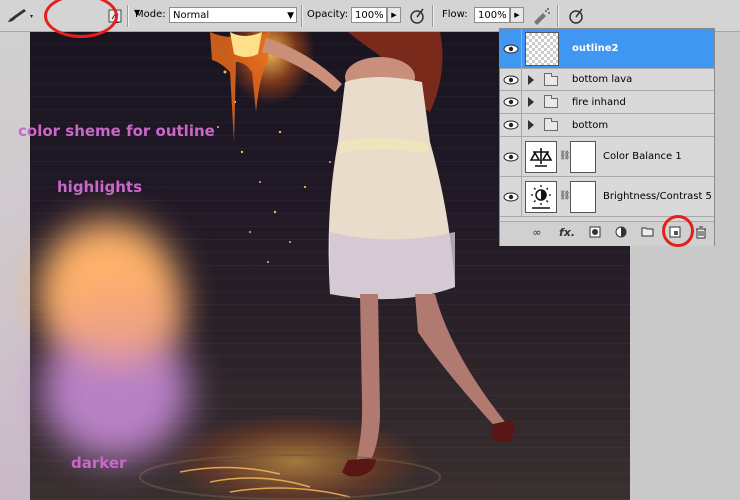 This screenshot has height=500, width=740. What do you see at coordinates (150, 14) in the screenshot?
I see `mode-label: Mode:` at bounding box center [150, 14].